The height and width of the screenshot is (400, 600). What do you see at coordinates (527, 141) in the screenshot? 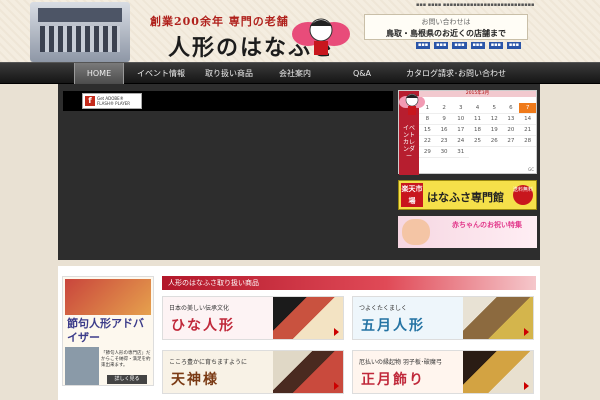
I see `calendar-day: 28` at bounding box center [527, 141].